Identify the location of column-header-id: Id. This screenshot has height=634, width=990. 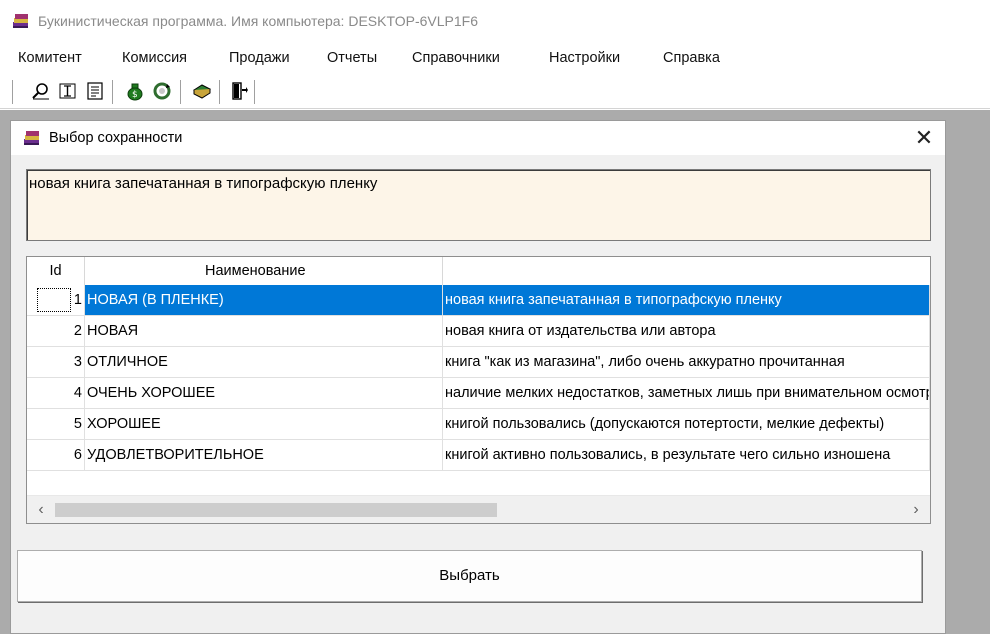
(56, 271).